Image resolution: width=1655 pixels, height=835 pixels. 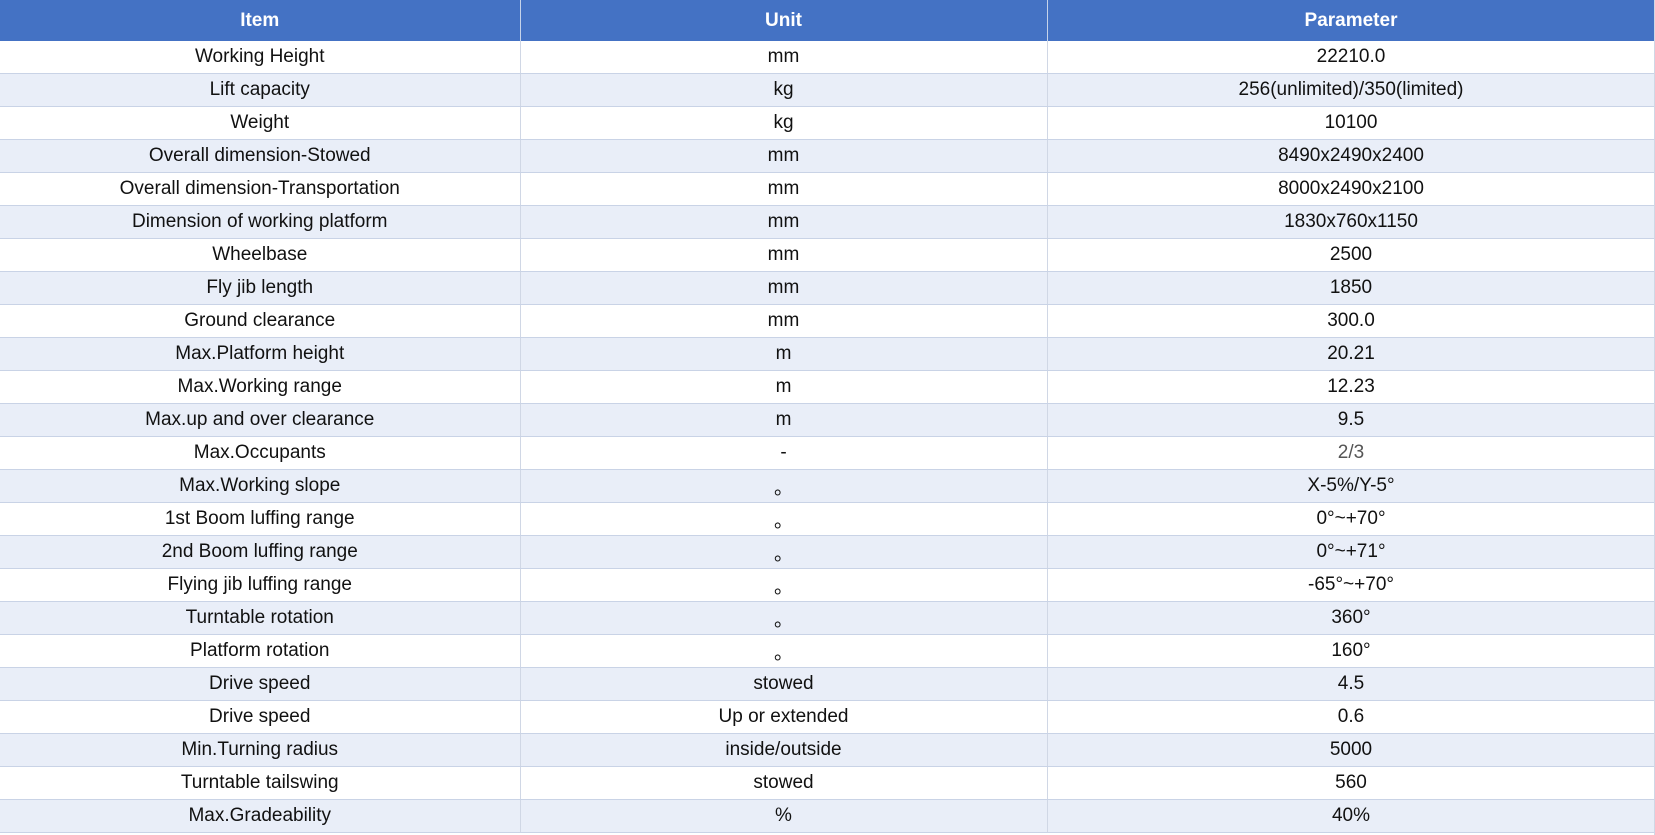 What do you see at coordinates (1351, 156) in the screenshot?
I see `cell-parameter: 8490x2490x2400` at bounding box center [1351, 156].